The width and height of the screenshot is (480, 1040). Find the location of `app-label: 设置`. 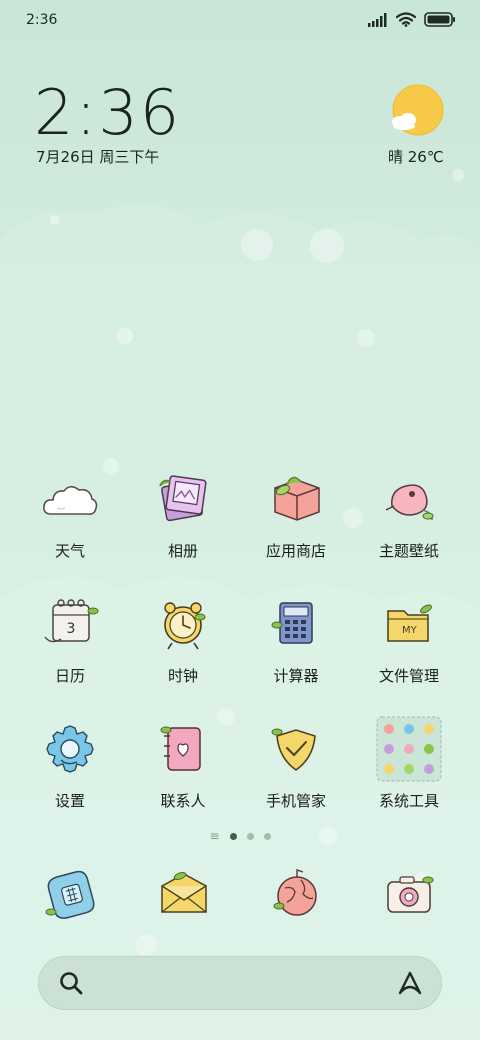

app-label: 设置 is located at coordinates (69, 801).